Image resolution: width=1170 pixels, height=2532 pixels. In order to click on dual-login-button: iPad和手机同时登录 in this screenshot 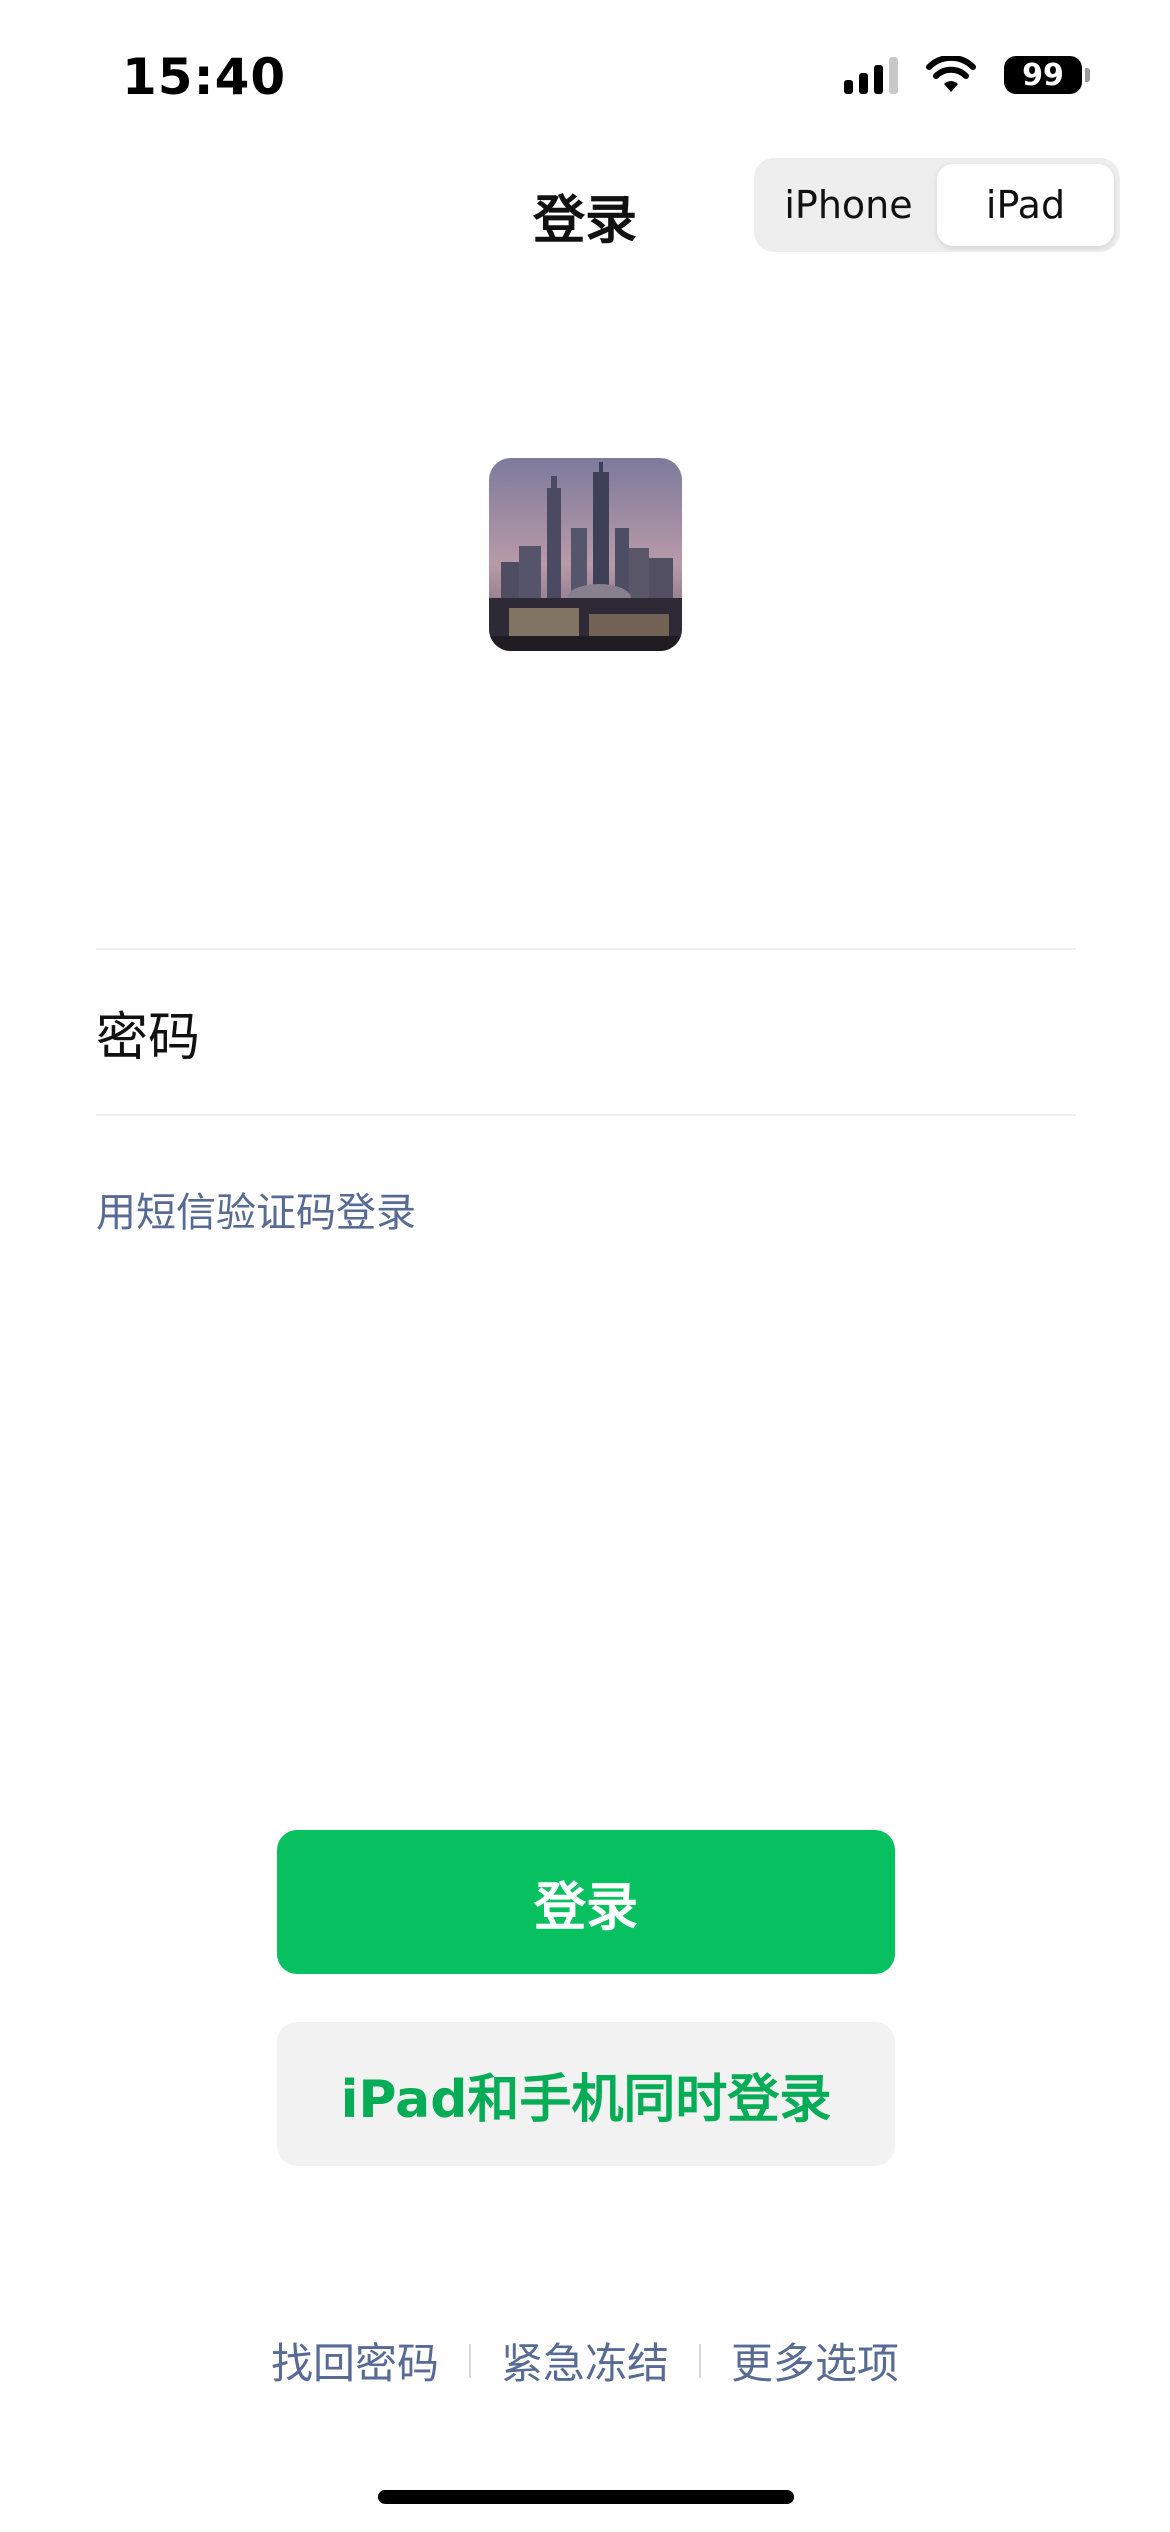, I will do `click(586, 2094)`.